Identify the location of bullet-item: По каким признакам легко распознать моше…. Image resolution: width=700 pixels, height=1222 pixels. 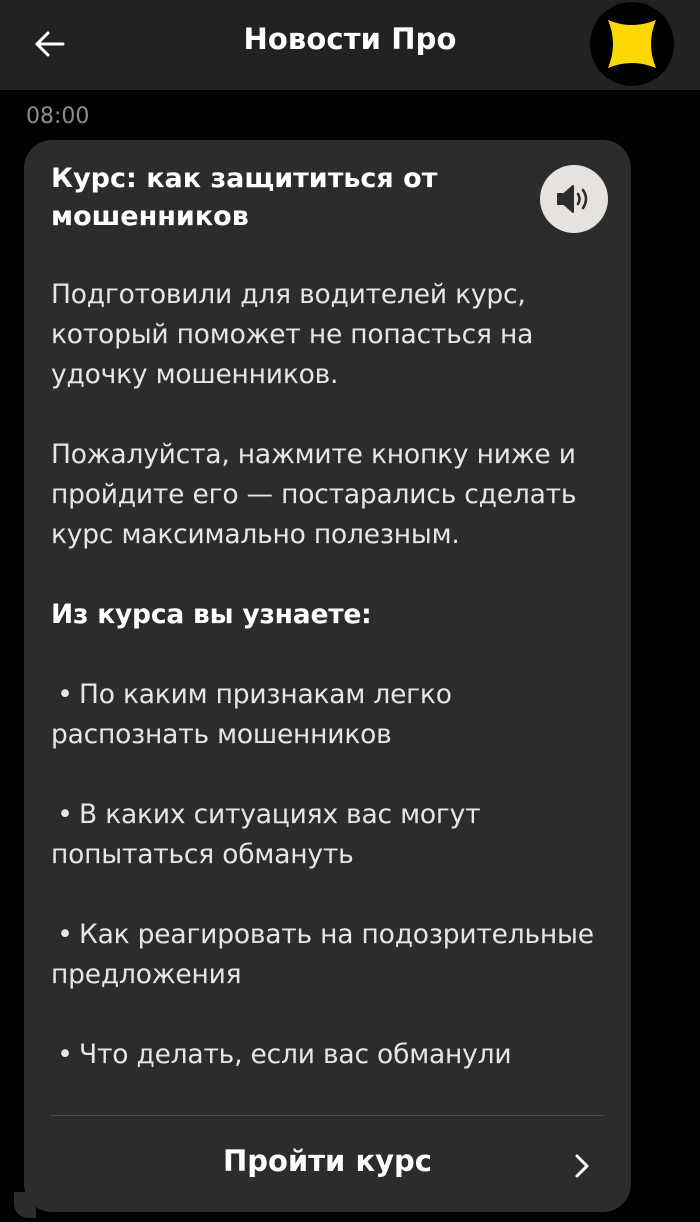
(331, 715).